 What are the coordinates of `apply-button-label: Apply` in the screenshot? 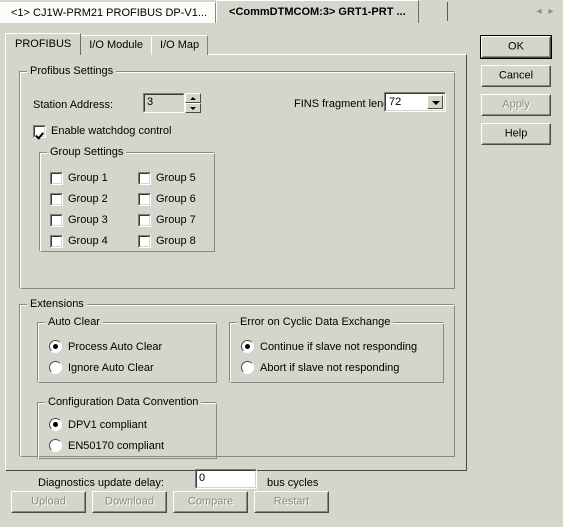 It's located at (516, 104).